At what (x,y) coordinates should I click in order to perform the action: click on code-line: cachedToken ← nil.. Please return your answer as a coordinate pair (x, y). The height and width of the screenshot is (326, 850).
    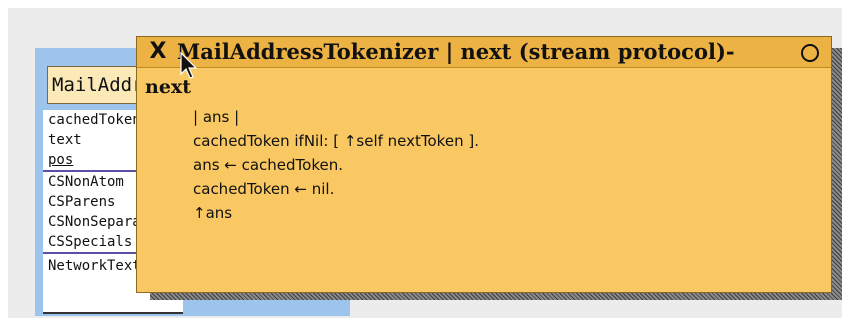
    Looking at the image, I should click on (264, 189).